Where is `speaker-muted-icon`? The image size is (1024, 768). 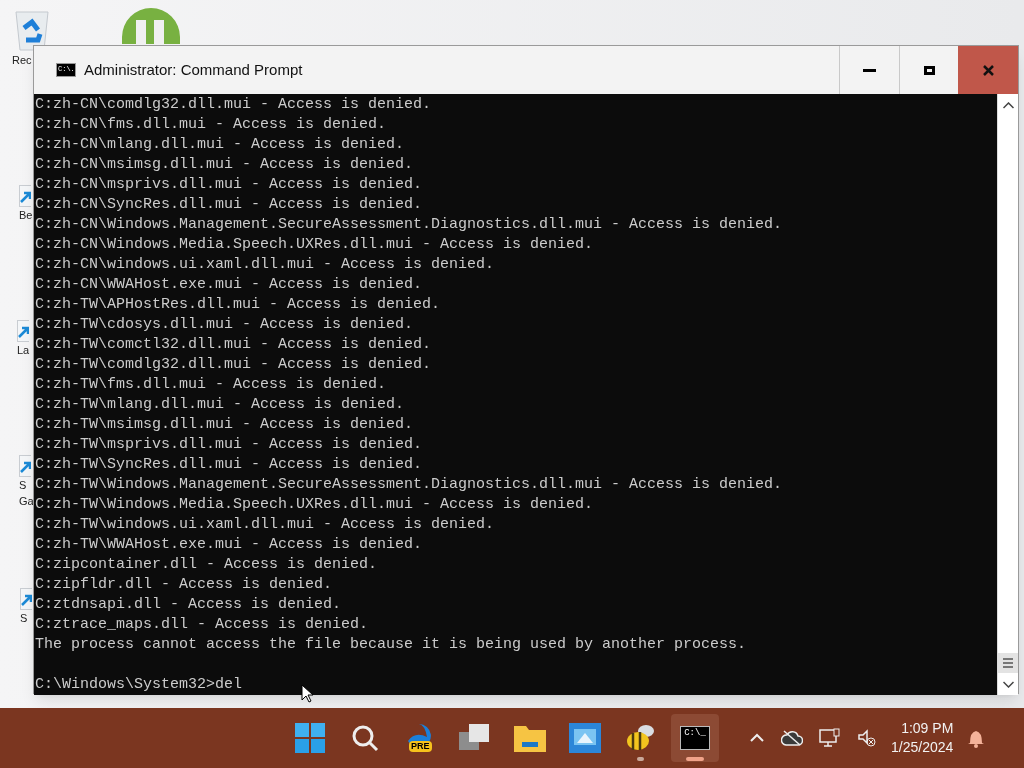
speaker-muted-icon is located at coordinates (867, 738).